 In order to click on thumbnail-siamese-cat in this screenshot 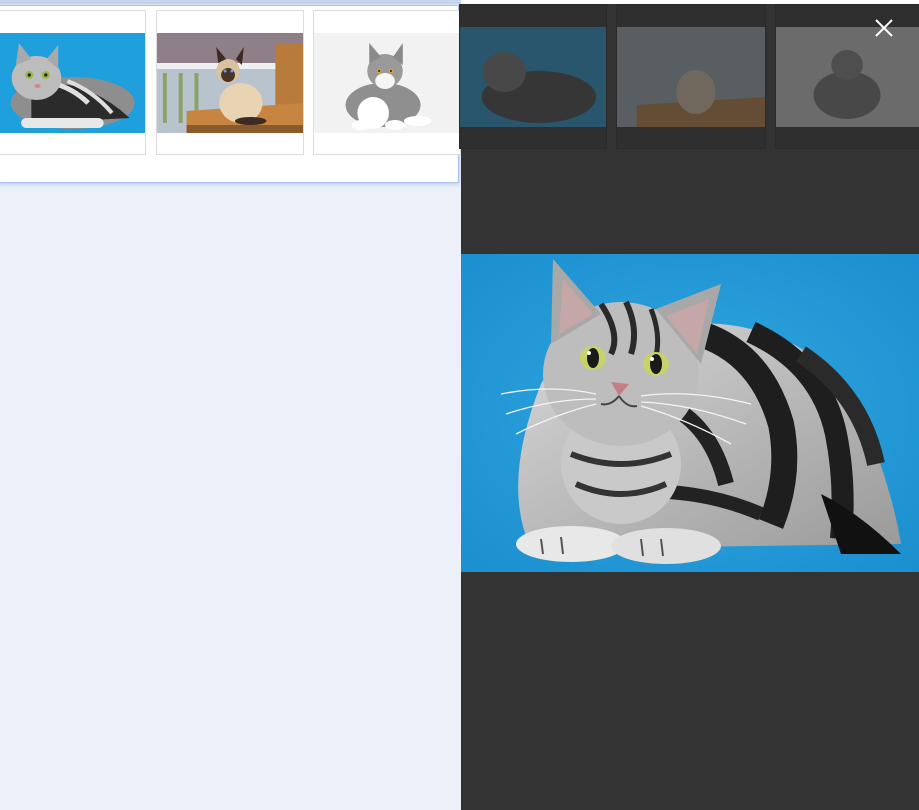, I will do `click(230, 82)`.